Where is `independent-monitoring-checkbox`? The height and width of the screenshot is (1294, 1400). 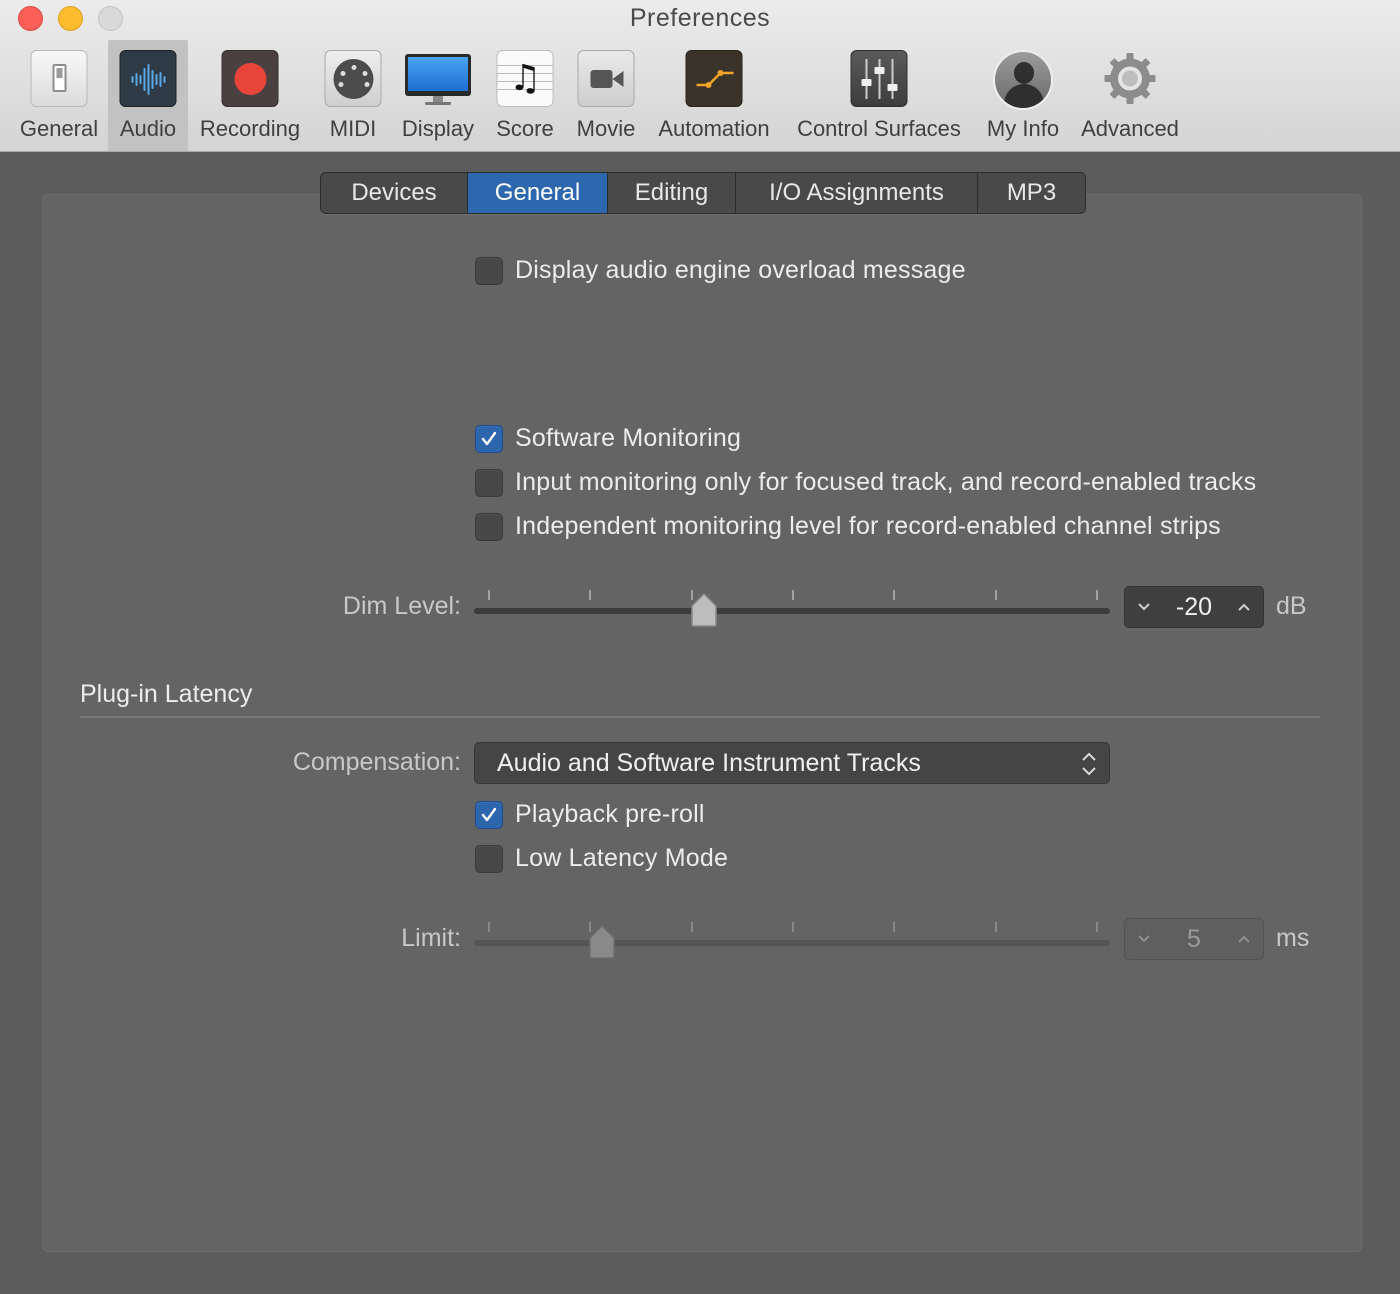 independent-monitoring-checkbox is located at coordinates (489, 526).